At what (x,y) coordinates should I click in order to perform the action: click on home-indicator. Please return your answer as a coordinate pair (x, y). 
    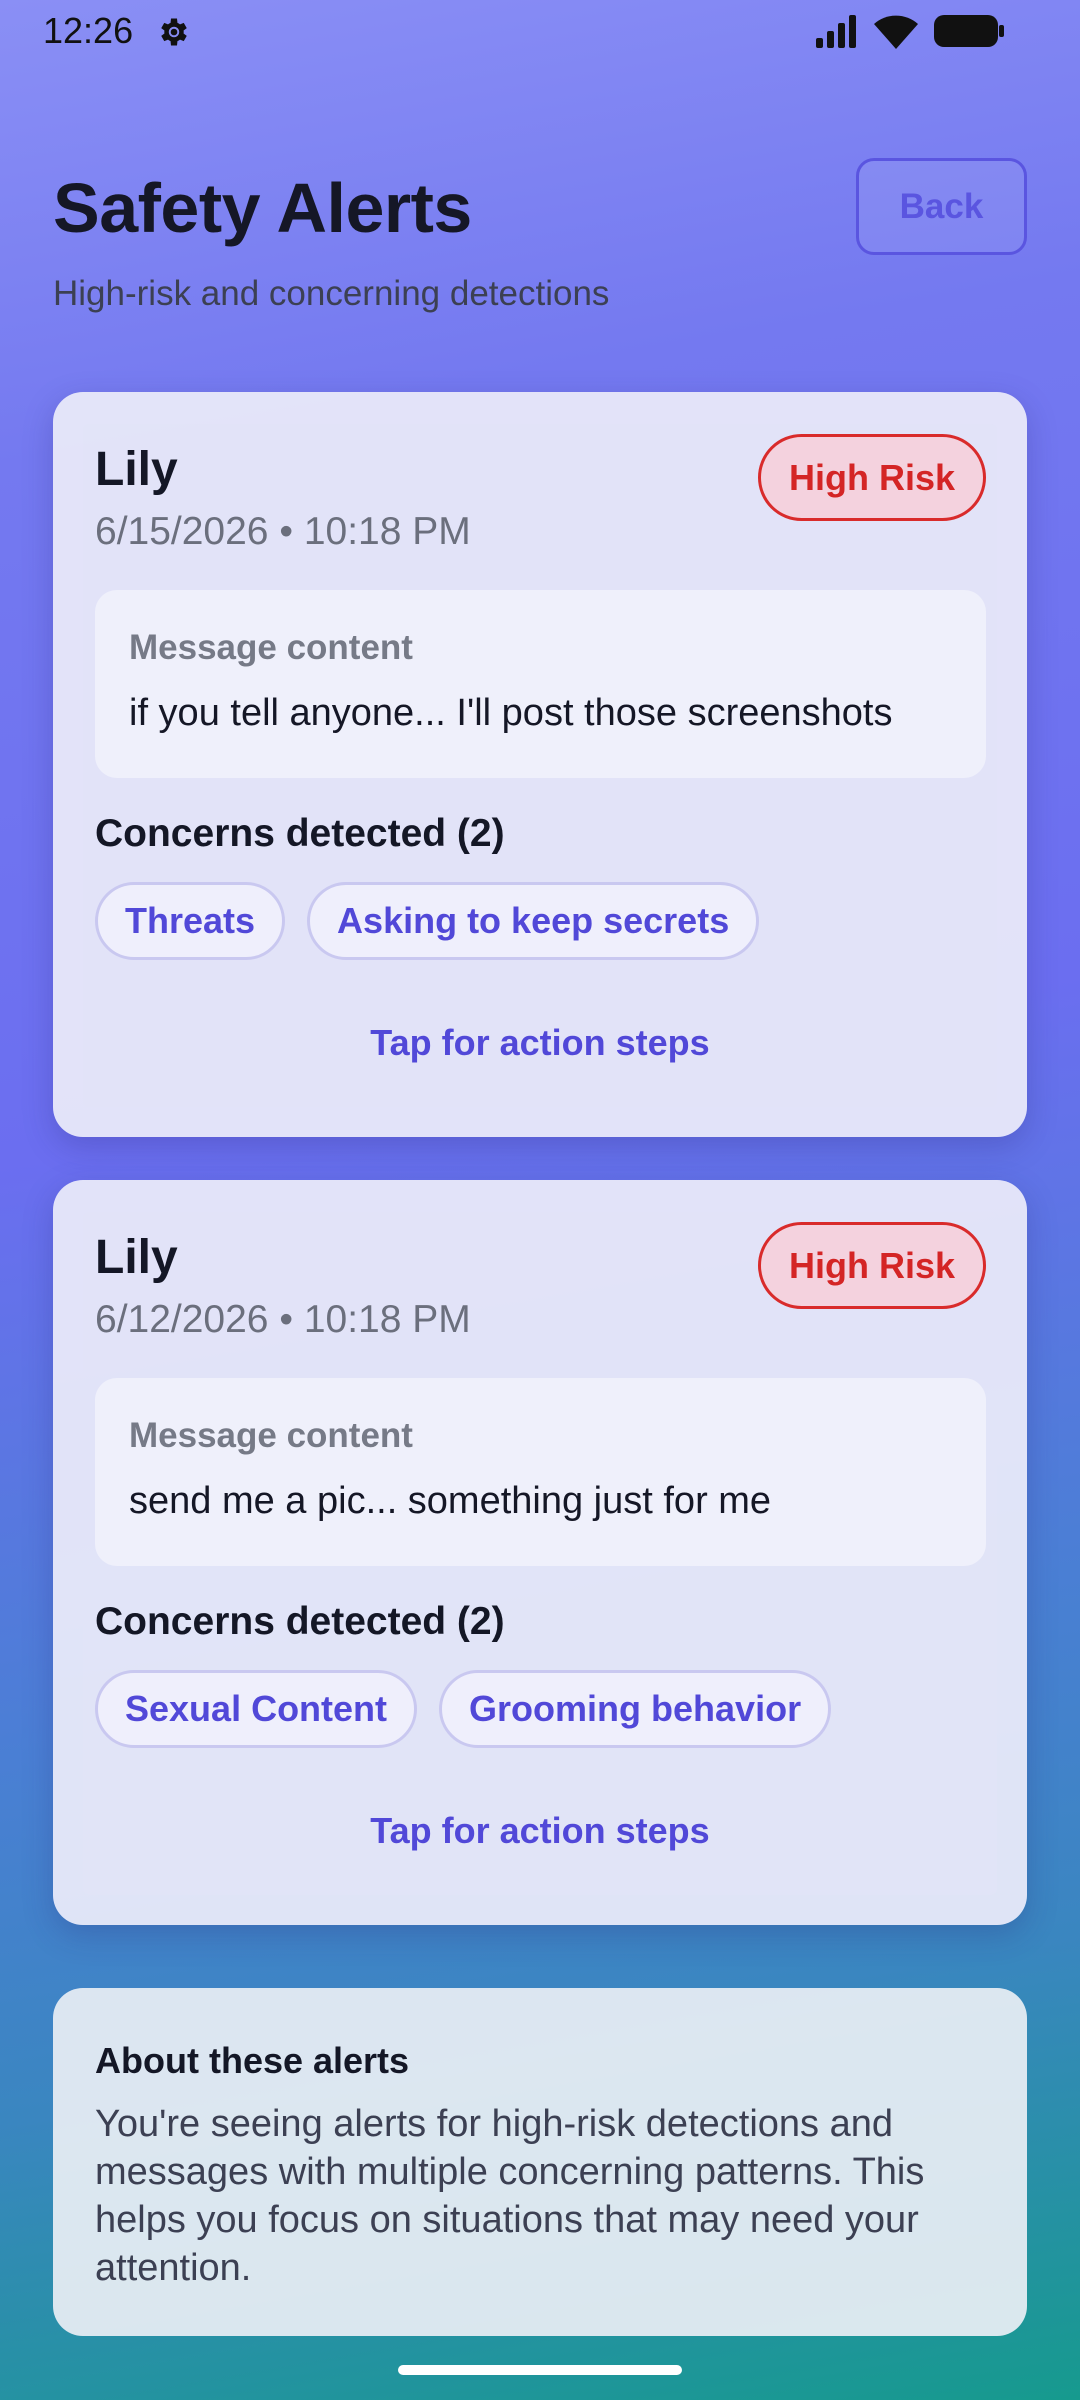
    Looking at the image, I should click on (540, 2370).